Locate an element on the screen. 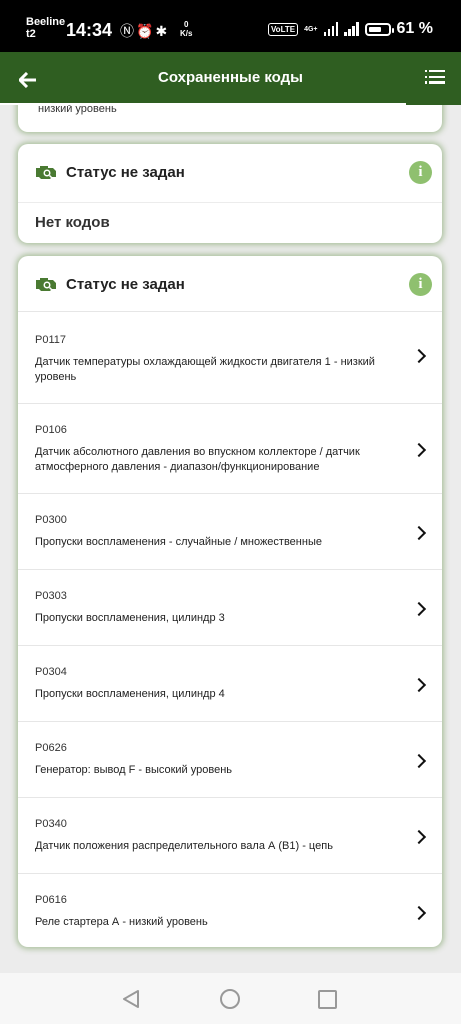  net-speed-value: 0 is located at coordinates (186, 24).